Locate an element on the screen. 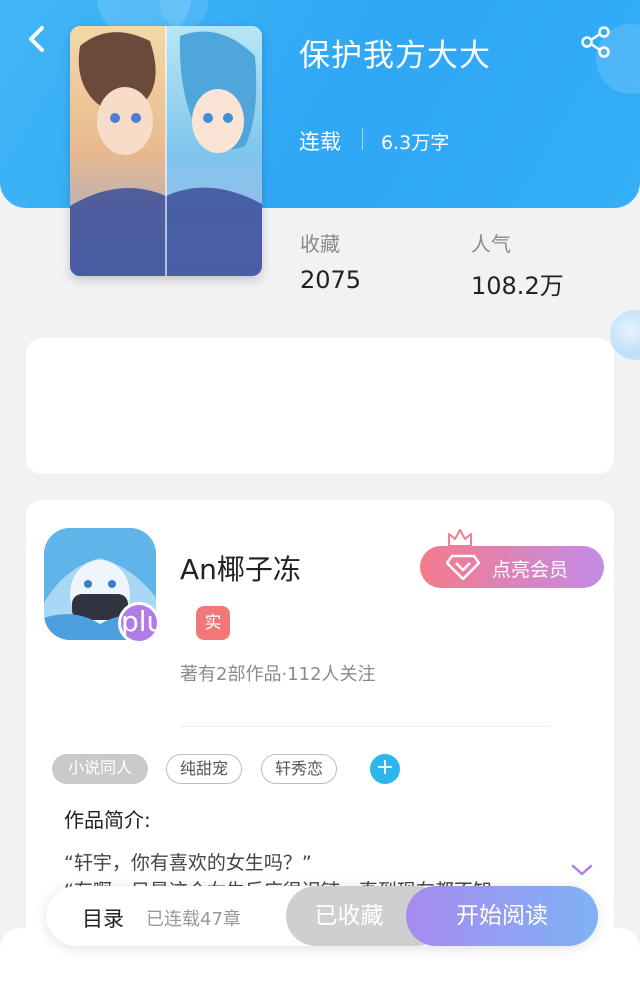 This screenshot has height=992, width=640. back-icon is located at coordinates (37, 39).